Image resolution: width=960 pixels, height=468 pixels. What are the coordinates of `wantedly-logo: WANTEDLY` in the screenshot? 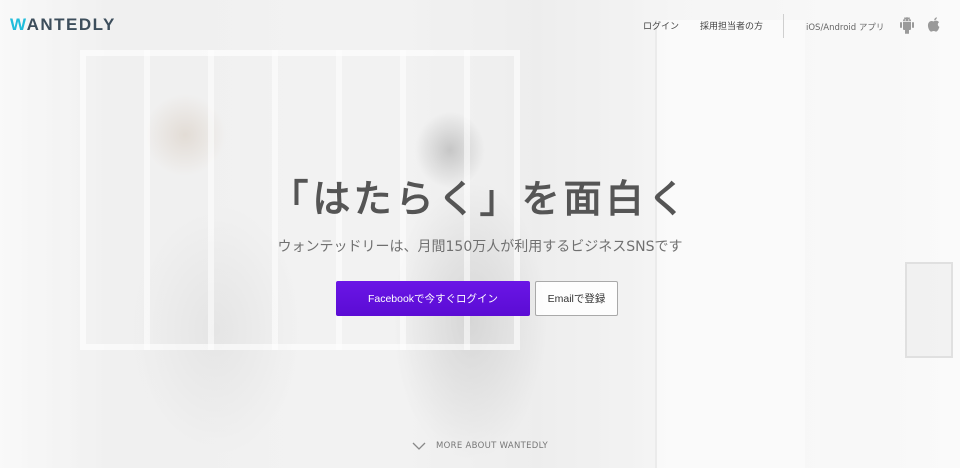 It's located at (63, 25).